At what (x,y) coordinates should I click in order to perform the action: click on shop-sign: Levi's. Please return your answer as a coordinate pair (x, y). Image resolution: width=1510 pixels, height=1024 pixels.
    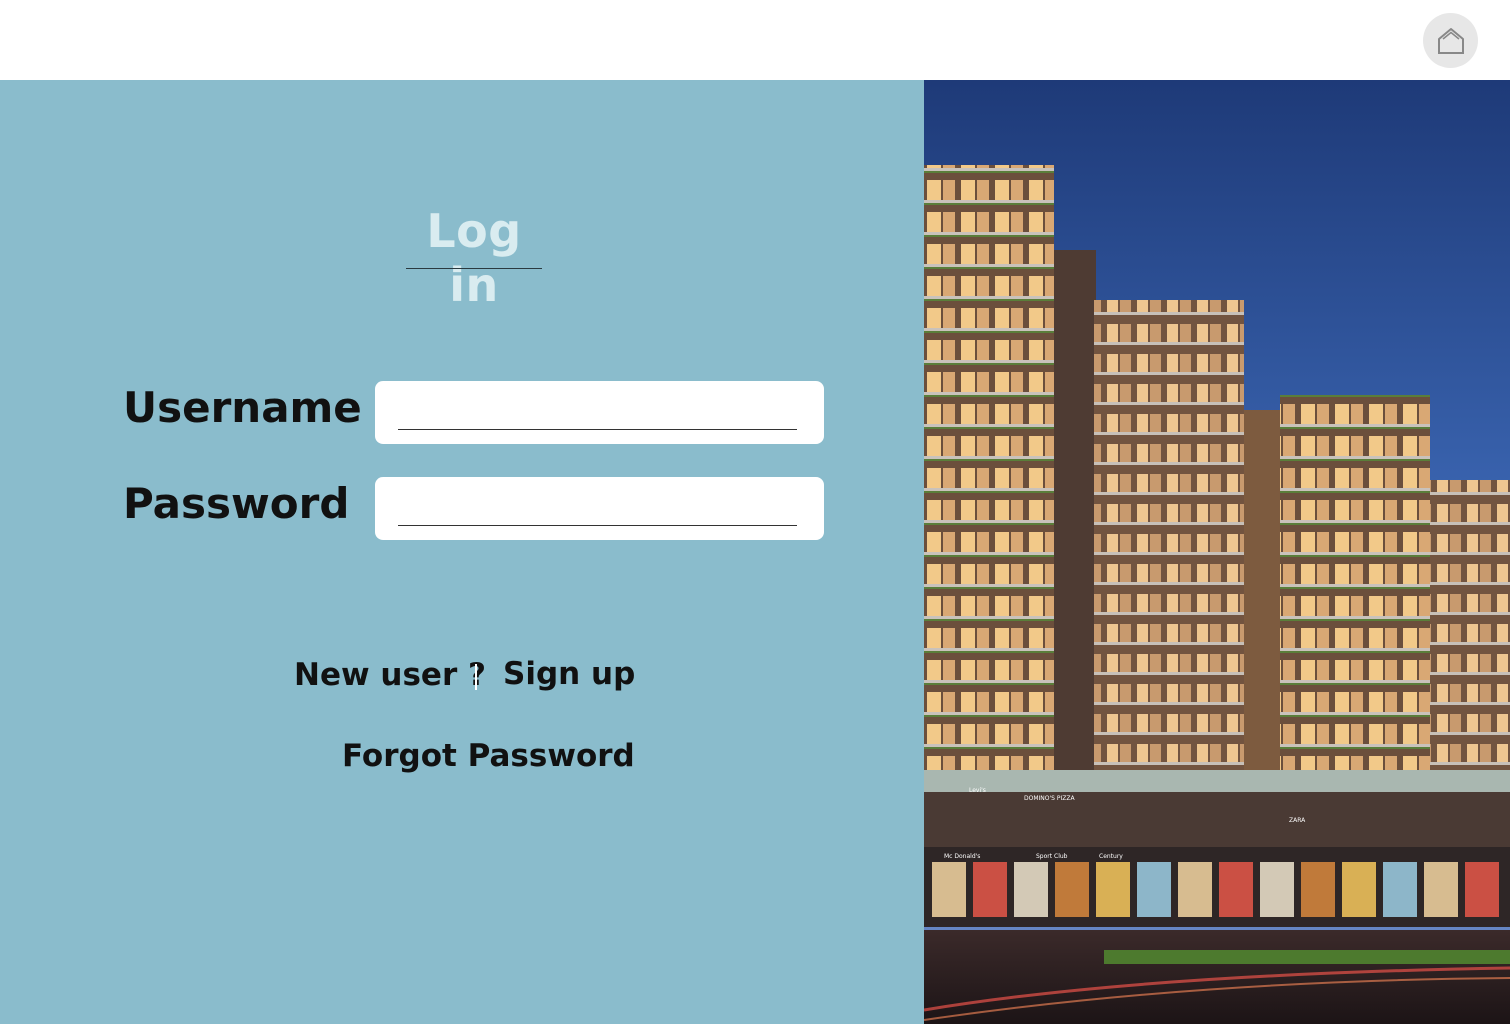
    Looking at the image, I should click on (977, 790).